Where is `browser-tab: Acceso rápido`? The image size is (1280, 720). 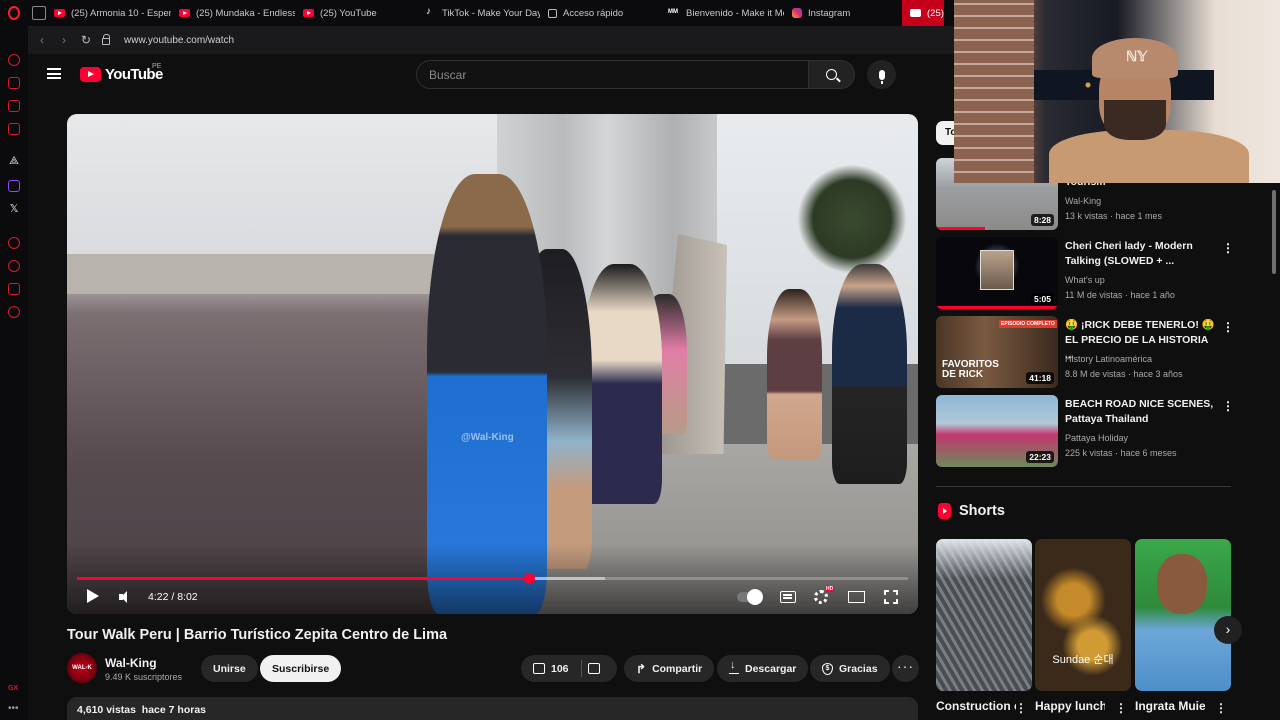 browser-tab: Acceso rápido is located at coordinates (600, 13).